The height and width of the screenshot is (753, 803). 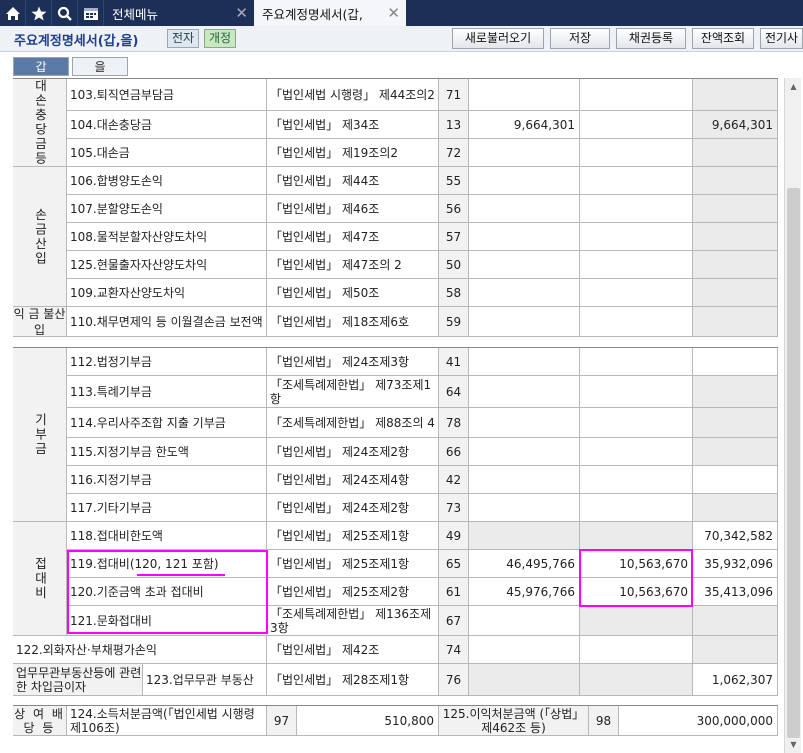 What do you see at coordinates (524, 125) in the screenshot?
I see `row-amount-1: 9,664,301` at bounding box center [524, 125].